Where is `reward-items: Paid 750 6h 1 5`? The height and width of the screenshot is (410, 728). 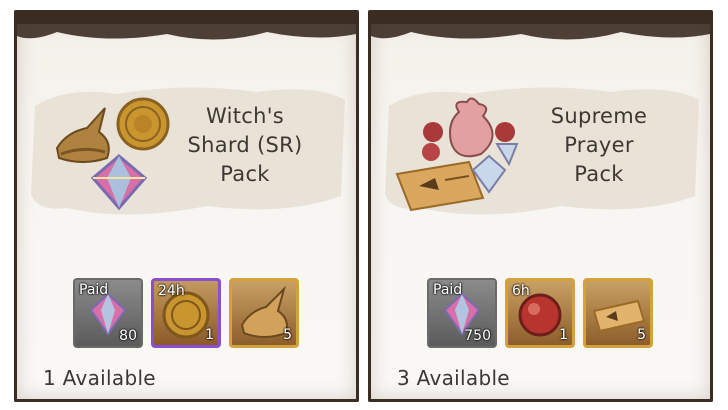
reward-items: Paid 750 6h 1 5 is located at coordinates (547, 313).